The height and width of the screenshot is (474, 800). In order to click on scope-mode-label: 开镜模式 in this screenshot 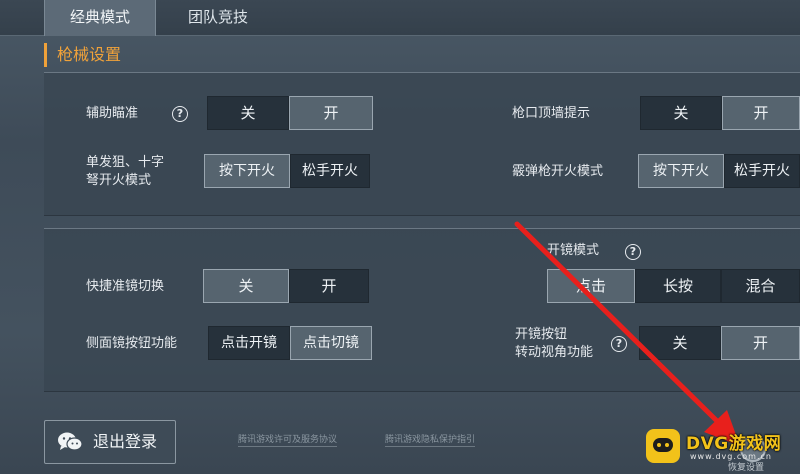, I will do `click(573, 250)`.